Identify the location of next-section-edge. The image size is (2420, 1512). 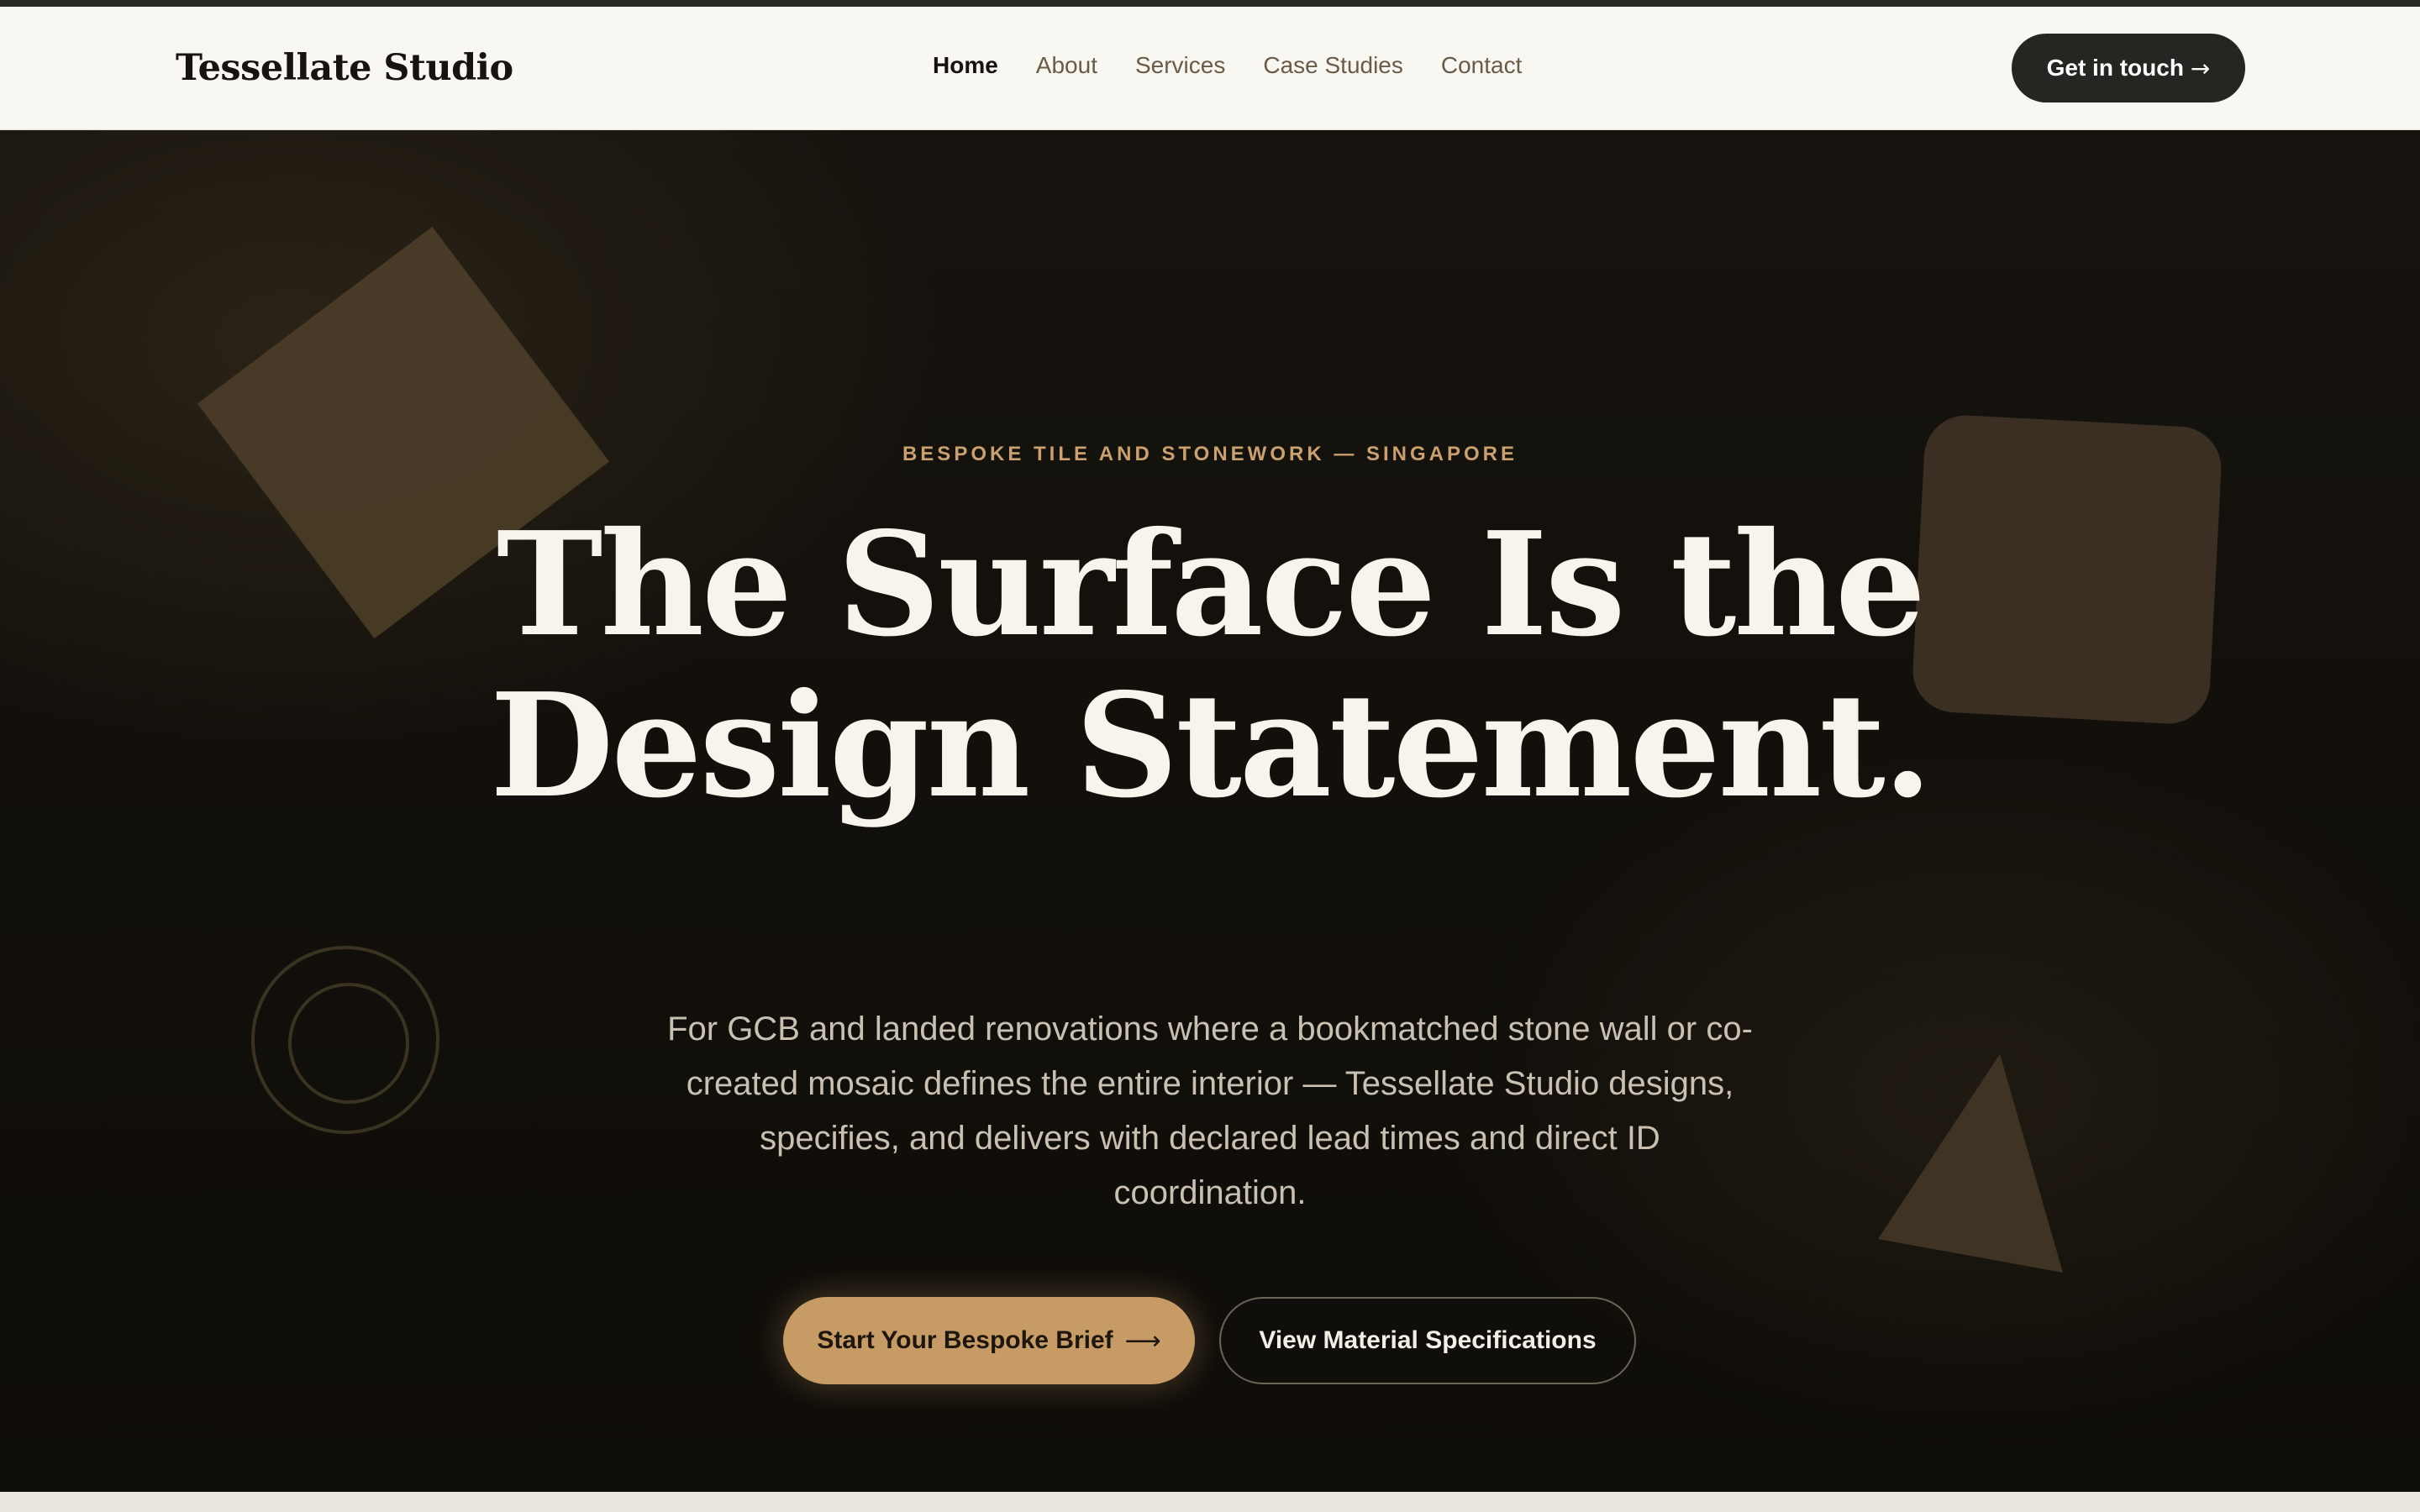
(1210, 1502).